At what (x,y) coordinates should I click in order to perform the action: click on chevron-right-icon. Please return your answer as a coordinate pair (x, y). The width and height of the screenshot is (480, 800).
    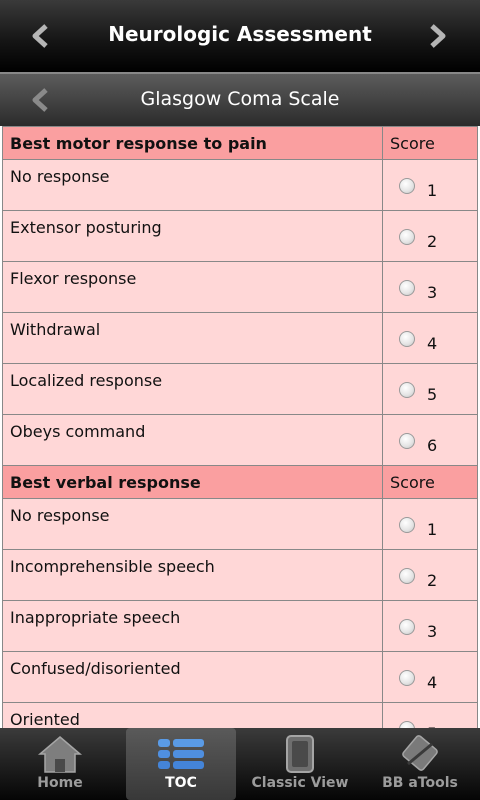
    Looking at the image, I should click on (438, 36).